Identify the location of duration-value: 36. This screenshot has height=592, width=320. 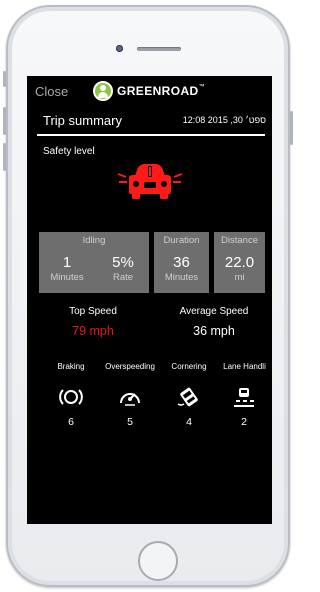
(181, 262).